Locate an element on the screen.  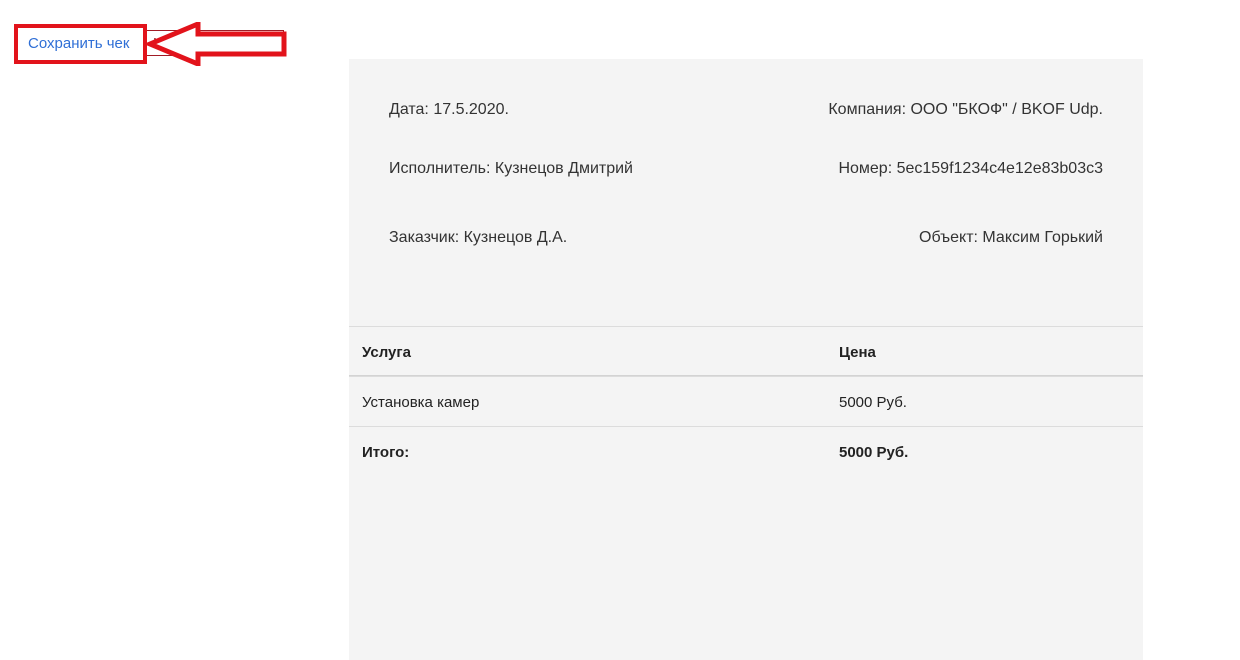
column-header-price: Цена is located at coordinates (857, 352).